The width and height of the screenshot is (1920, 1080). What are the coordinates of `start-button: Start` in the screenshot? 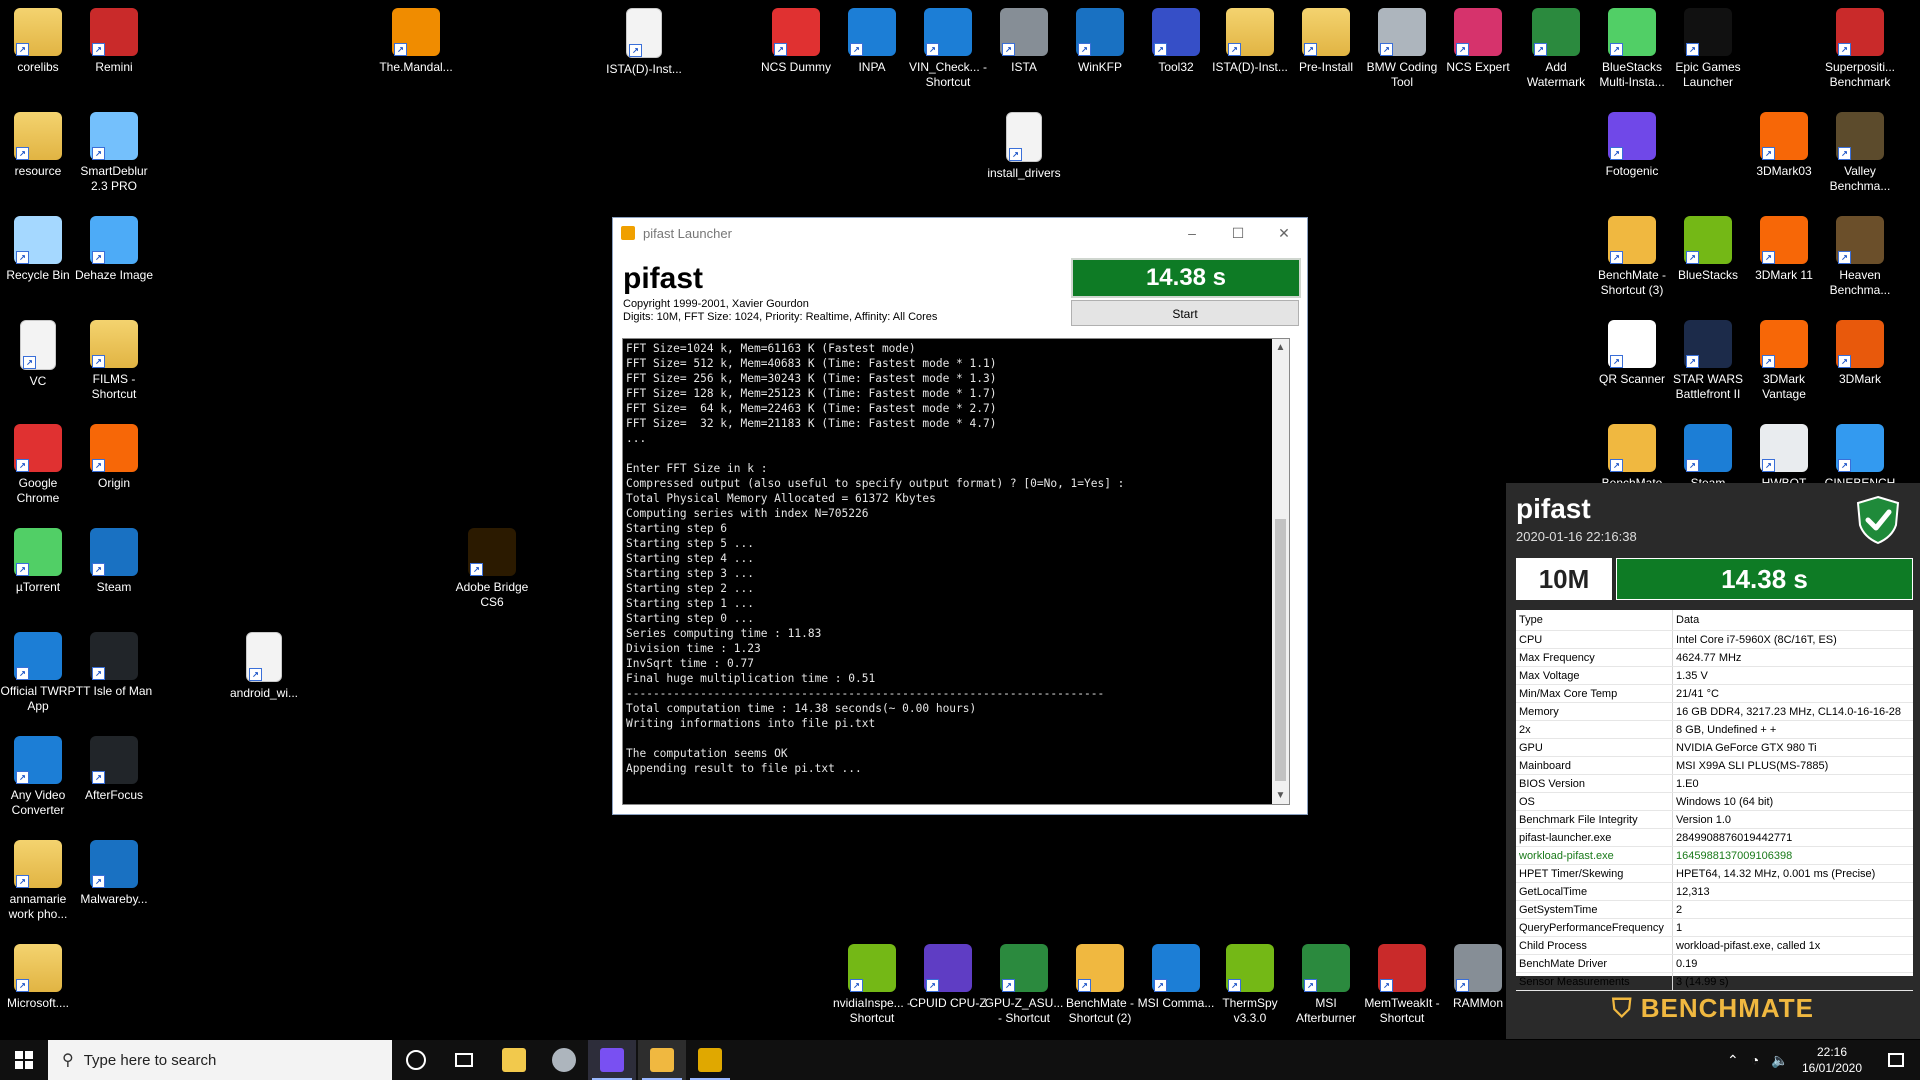 It's located at (1185, 313).